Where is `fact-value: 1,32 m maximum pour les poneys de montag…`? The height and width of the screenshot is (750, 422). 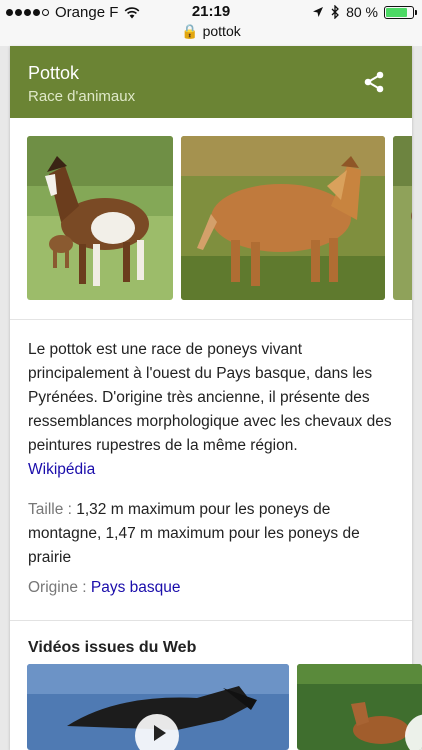
fact-value: 1,32 m maximum pour les poneys de montag… is located at coordinates (194, 533).